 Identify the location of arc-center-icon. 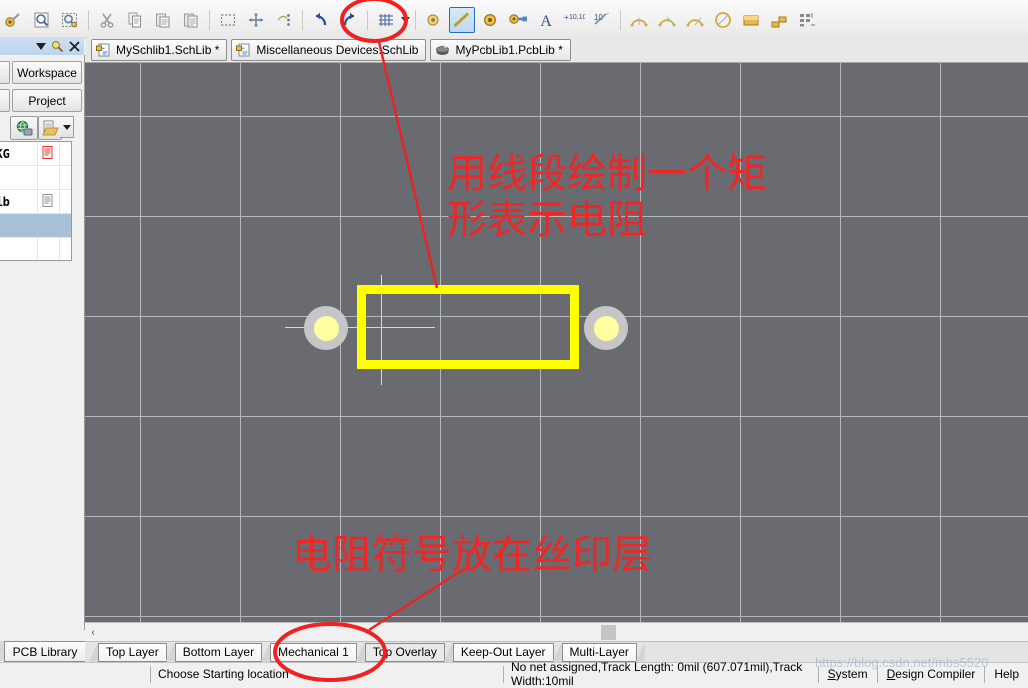
(639, 20).